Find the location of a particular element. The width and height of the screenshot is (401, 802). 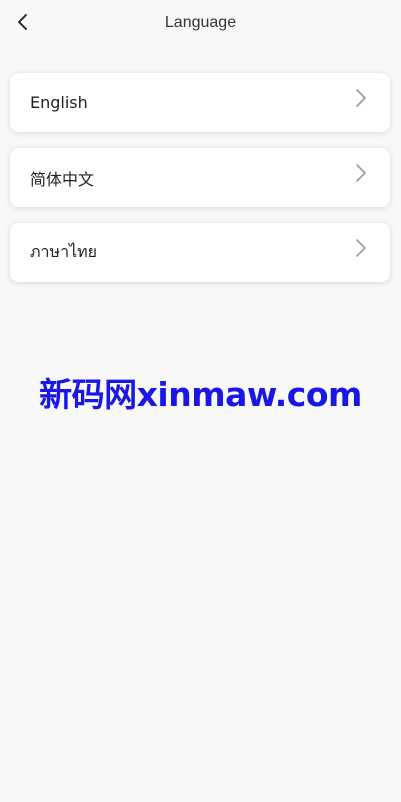

language-label: English is located at coordinates (59, 102).